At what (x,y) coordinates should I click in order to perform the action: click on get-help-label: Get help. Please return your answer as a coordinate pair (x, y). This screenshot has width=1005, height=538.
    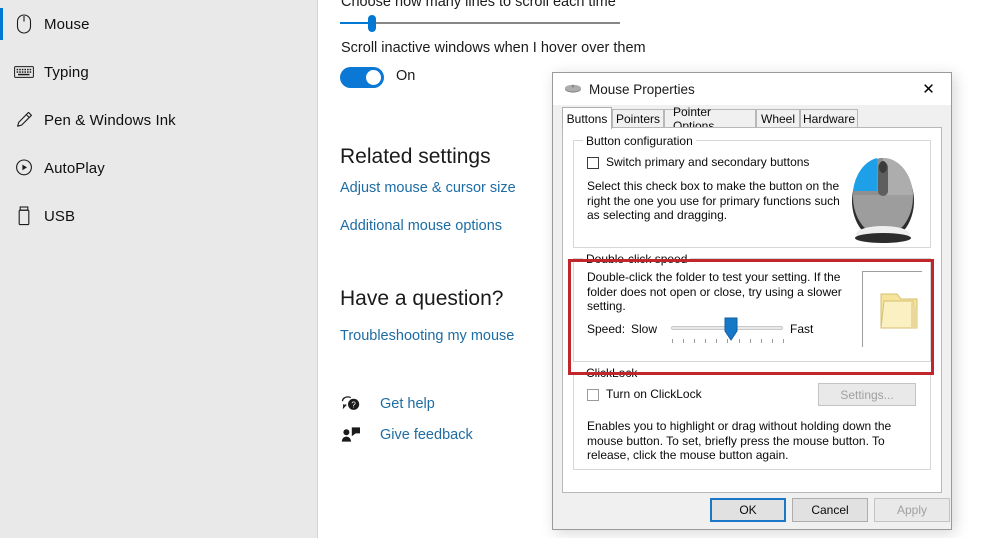
    Looking at the image, I should click on (407, 404).